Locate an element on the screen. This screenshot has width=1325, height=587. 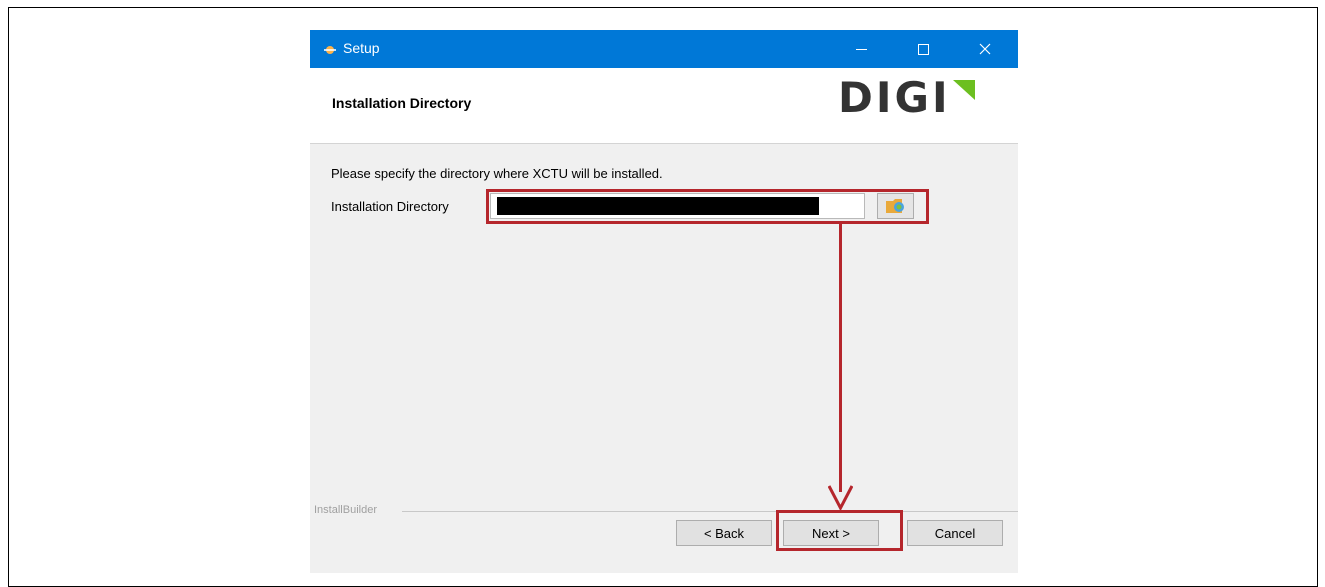
title-bar: Setup is located at coordinates (664, 49).